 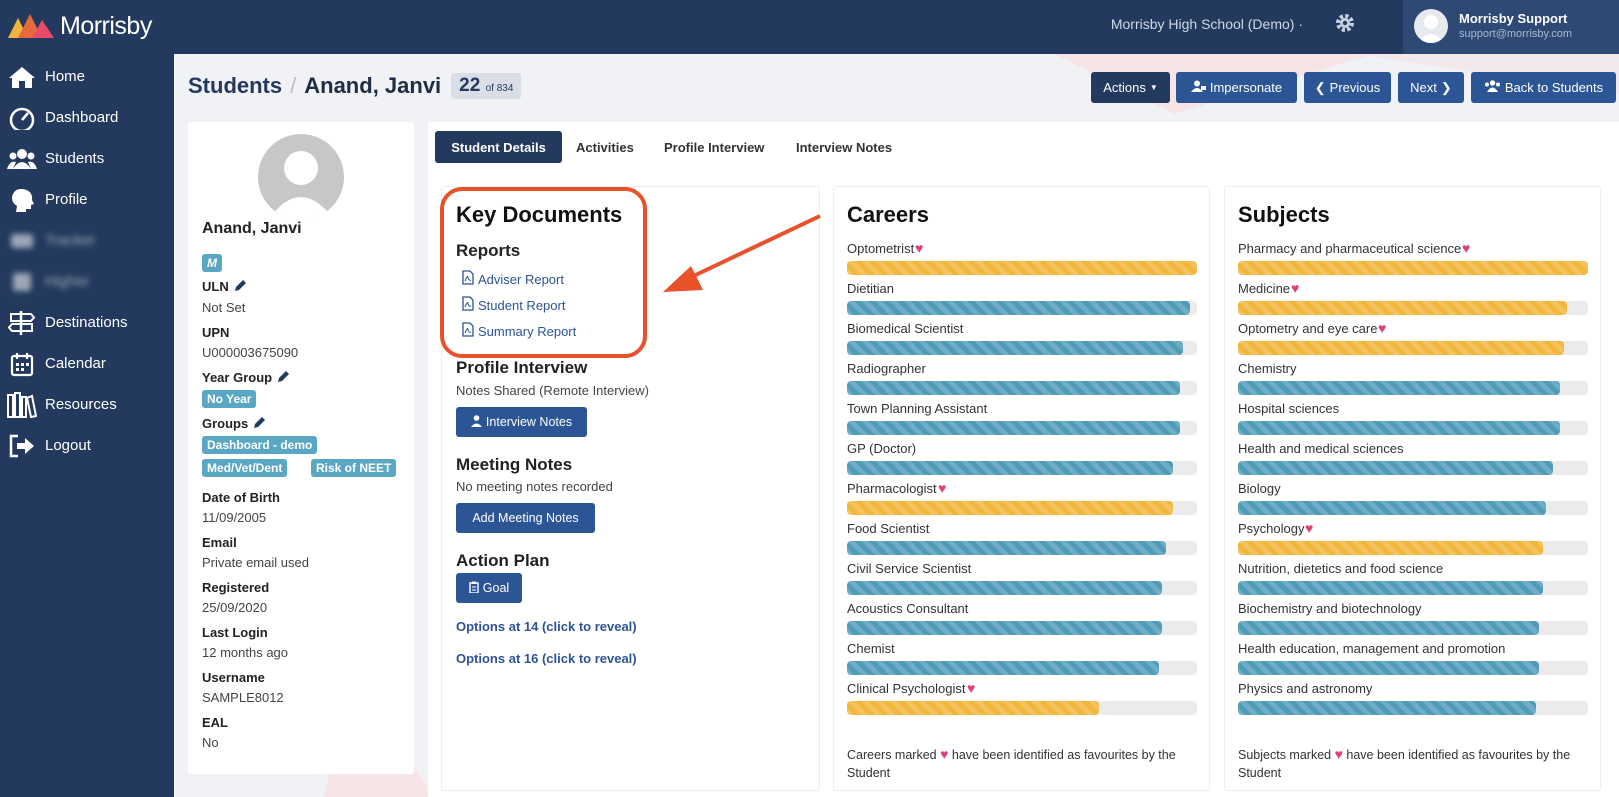 What do you see at coordinates (70, 240) in the screenshot?
I see `sidebar-item-label: Tracker` at bounding box center [70, 240].